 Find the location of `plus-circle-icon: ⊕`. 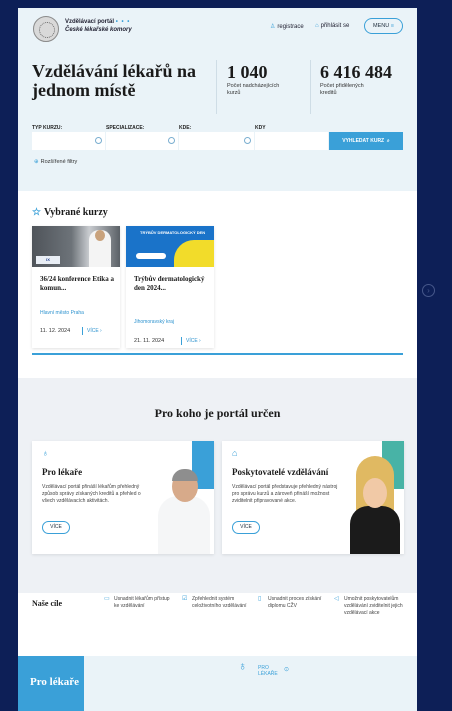

plus-circle-icon: ⊕ is located at coordinates (36, 162).